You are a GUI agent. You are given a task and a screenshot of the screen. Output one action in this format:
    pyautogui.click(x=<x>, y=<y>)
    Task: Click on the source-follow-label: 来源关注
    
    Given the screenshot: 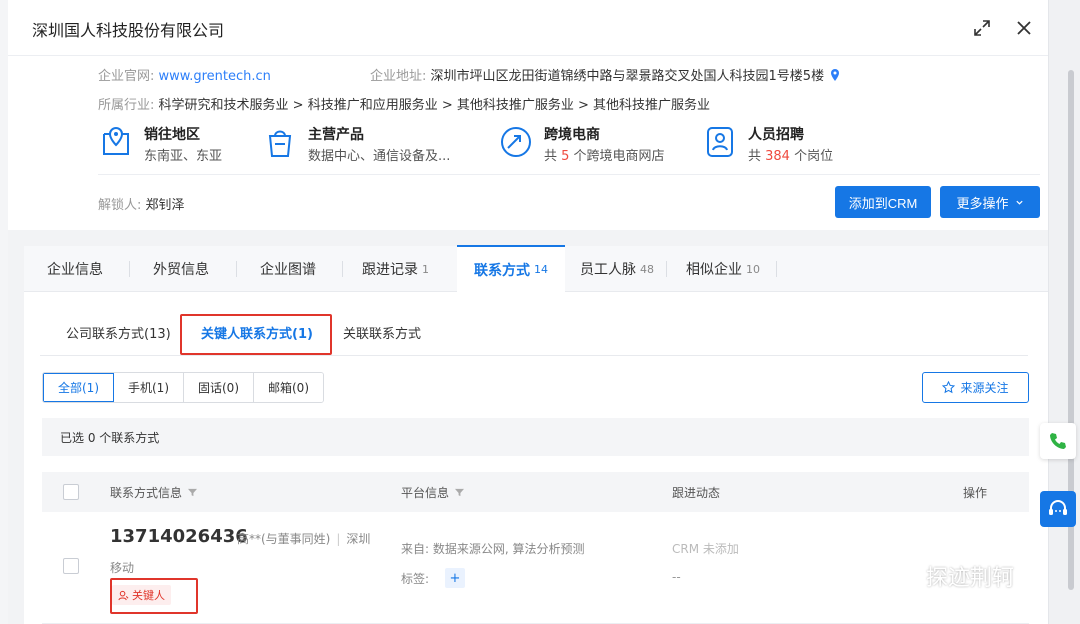 What is the action you would take?
    pyautogui.click(x=984, y=388)
    